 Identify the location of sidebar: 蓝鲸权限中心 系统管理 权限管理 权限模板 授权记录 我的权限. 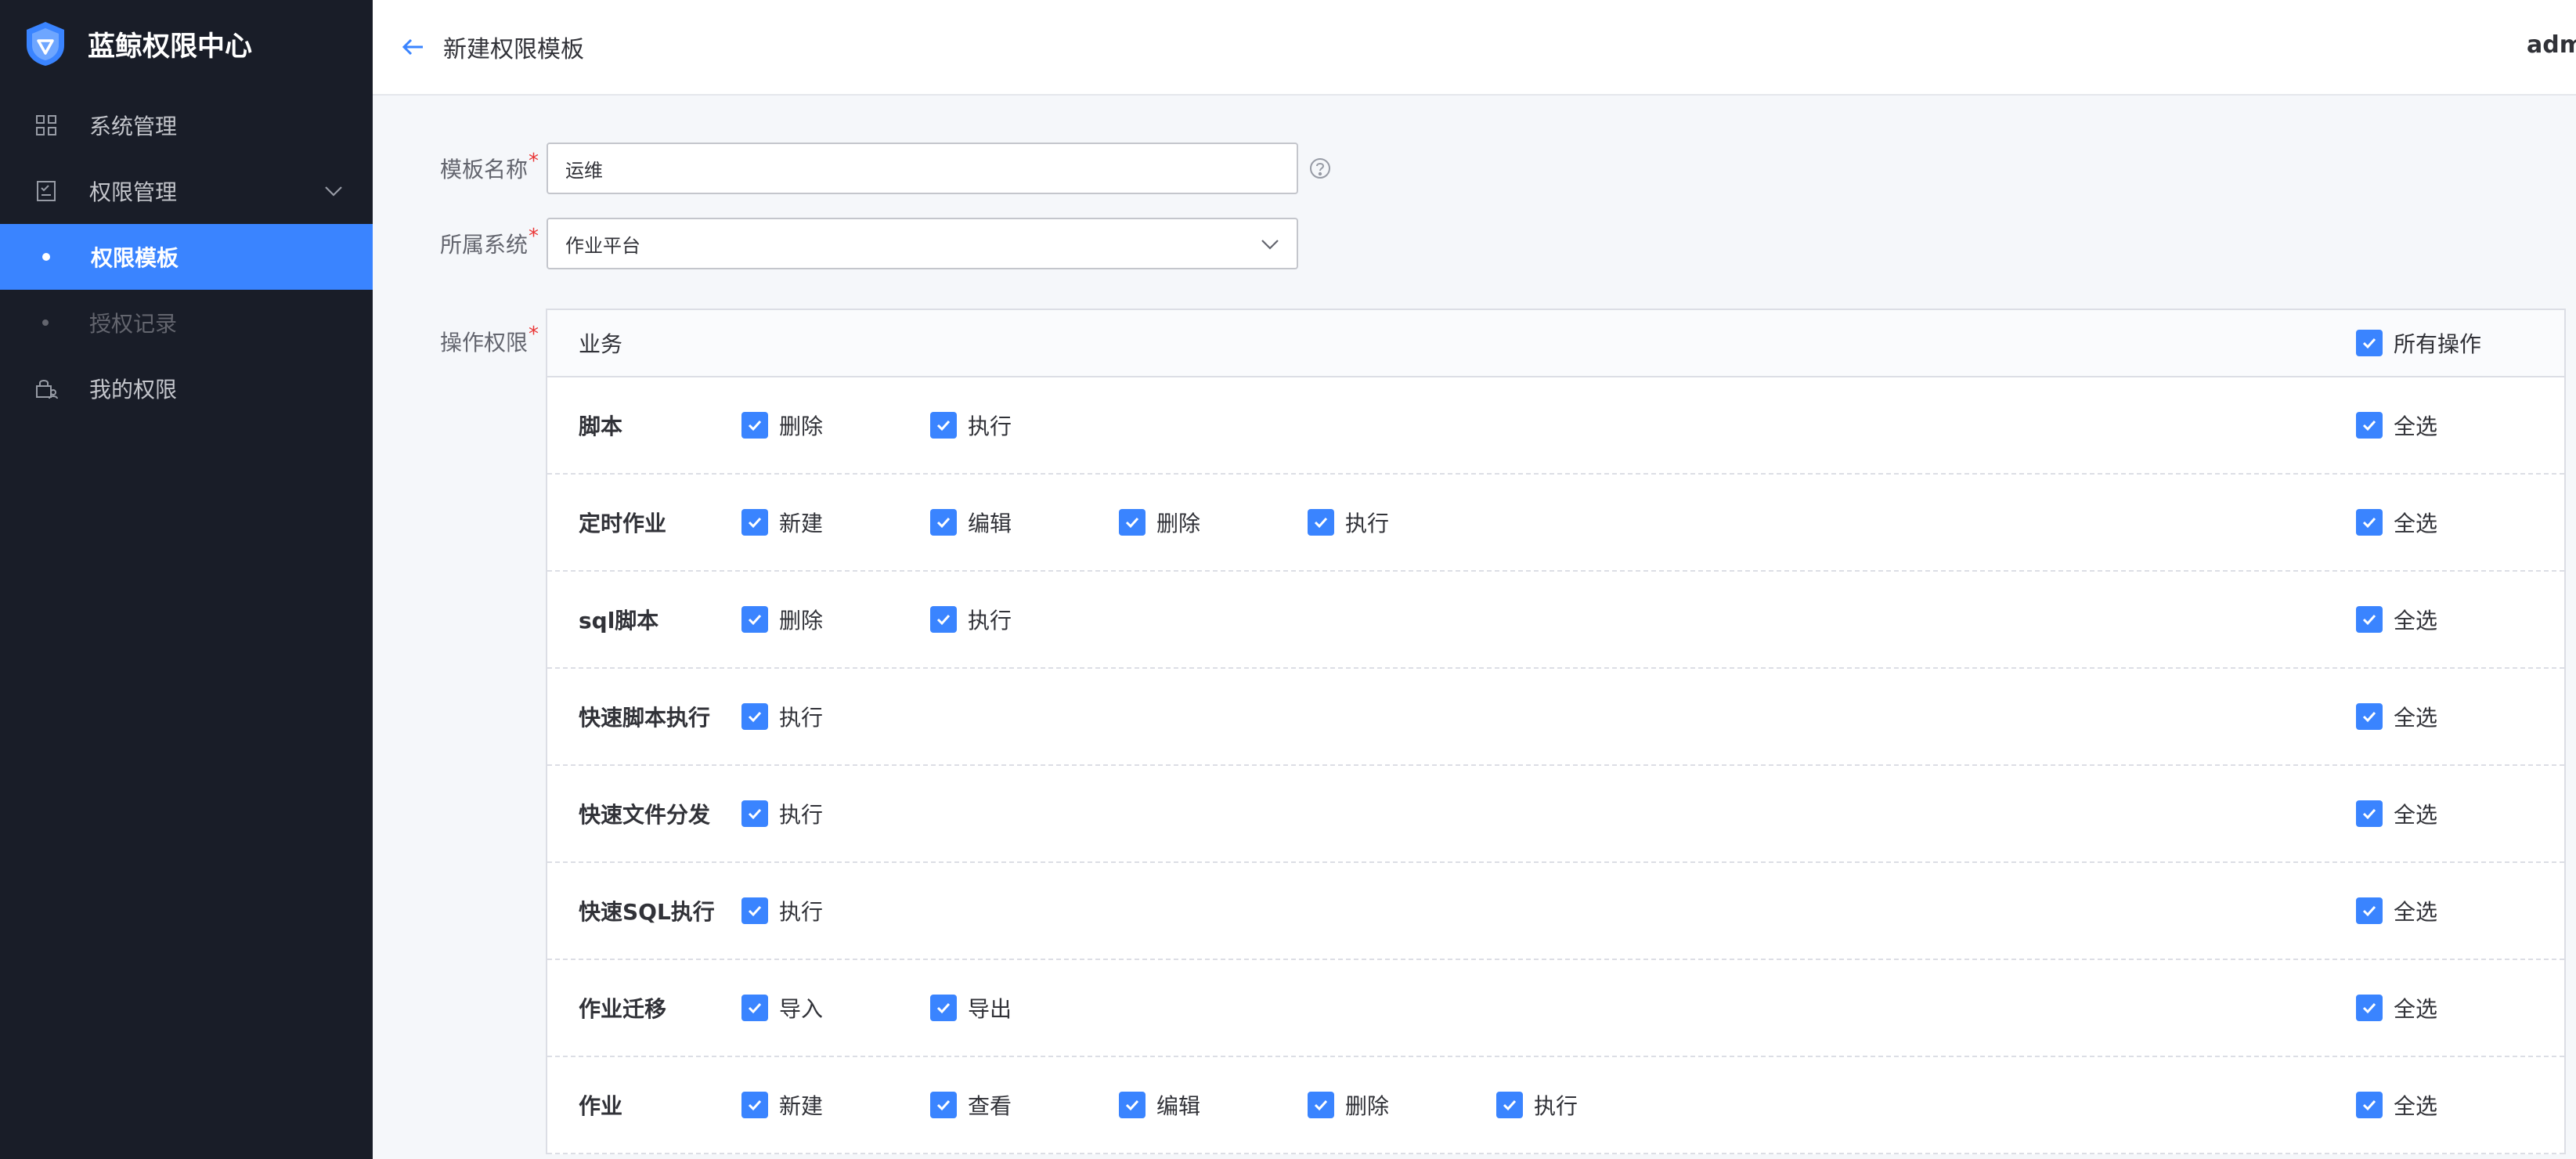
(186, 579).